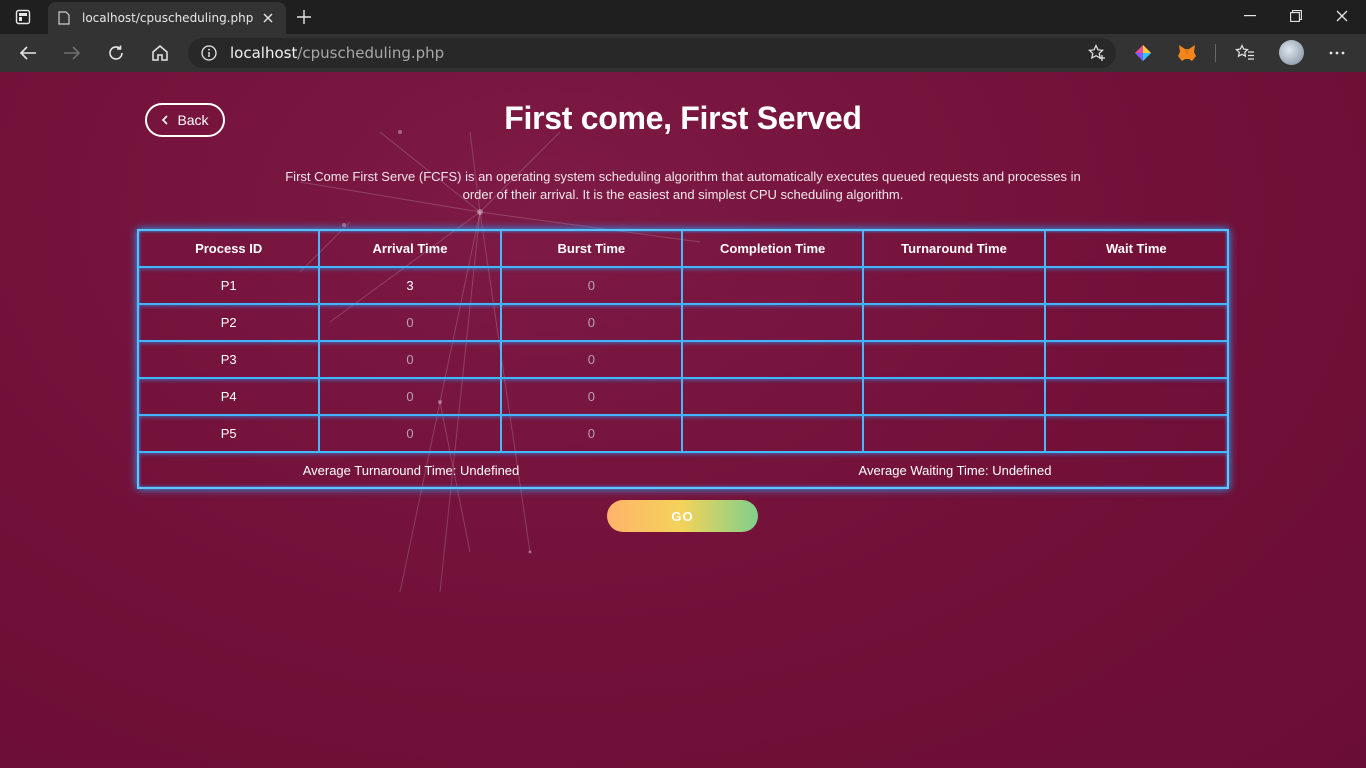  I want to click on tab-title: localhost/cpuscheduling.php, so click(168, 18).